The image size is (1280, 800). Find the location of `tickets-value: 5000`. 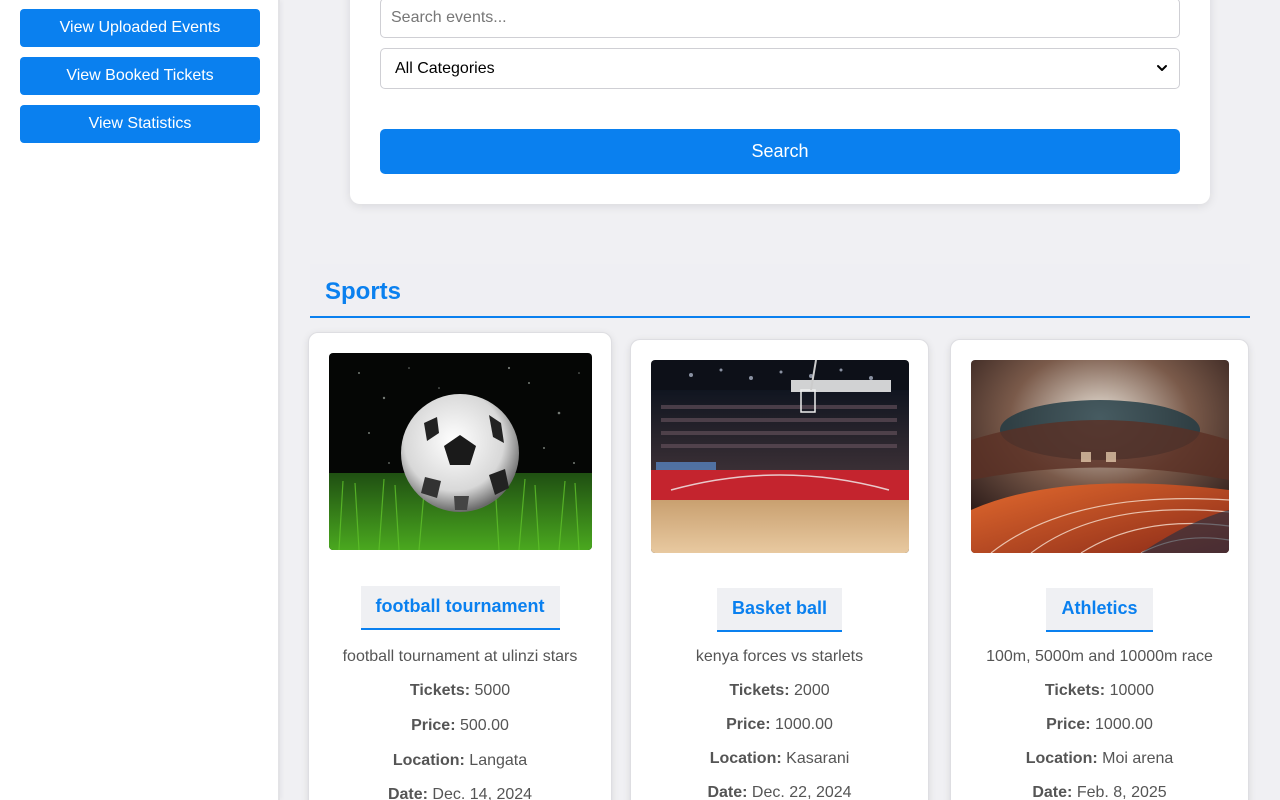

tickets-value: 5000 is located at coordinates (492, 690).